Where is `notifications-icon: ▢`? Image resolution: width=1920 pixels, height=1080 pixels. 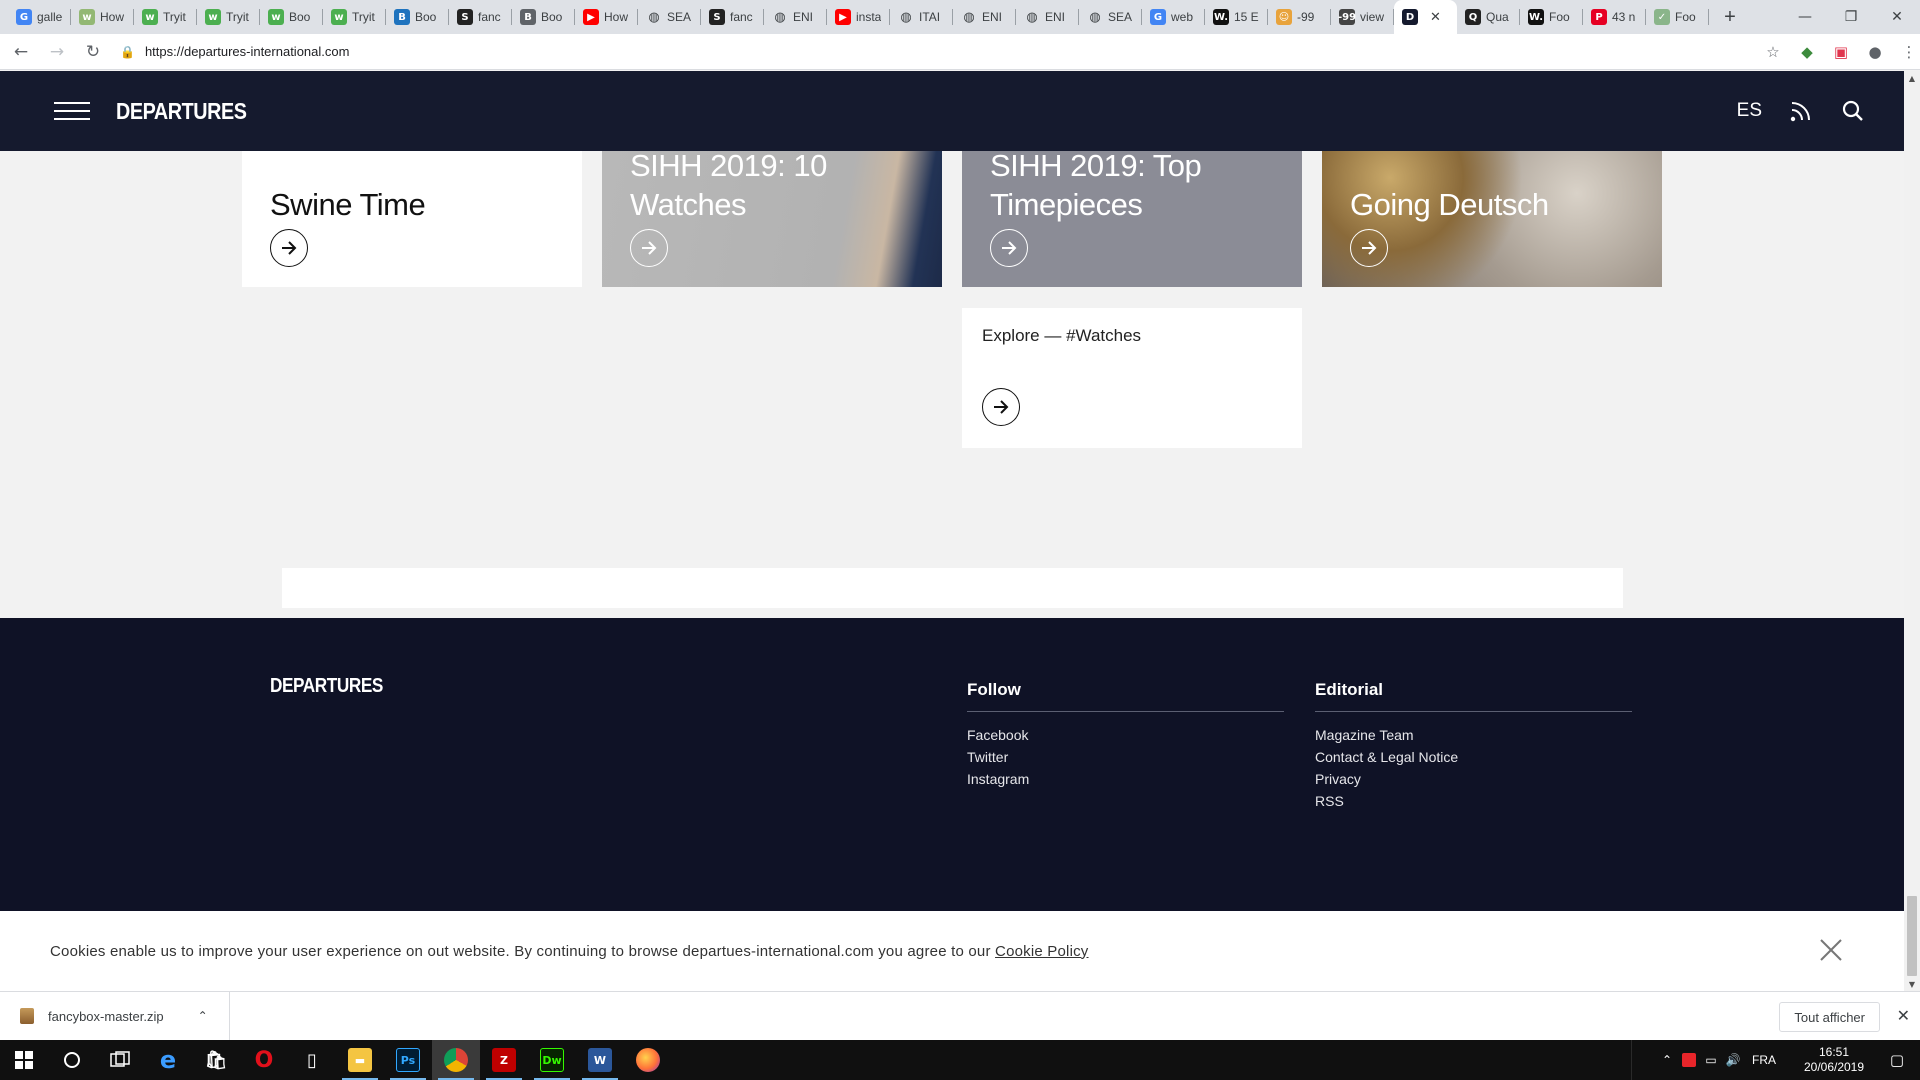 notifications-icon: ▢ is located at coordinates (1897, 1060).